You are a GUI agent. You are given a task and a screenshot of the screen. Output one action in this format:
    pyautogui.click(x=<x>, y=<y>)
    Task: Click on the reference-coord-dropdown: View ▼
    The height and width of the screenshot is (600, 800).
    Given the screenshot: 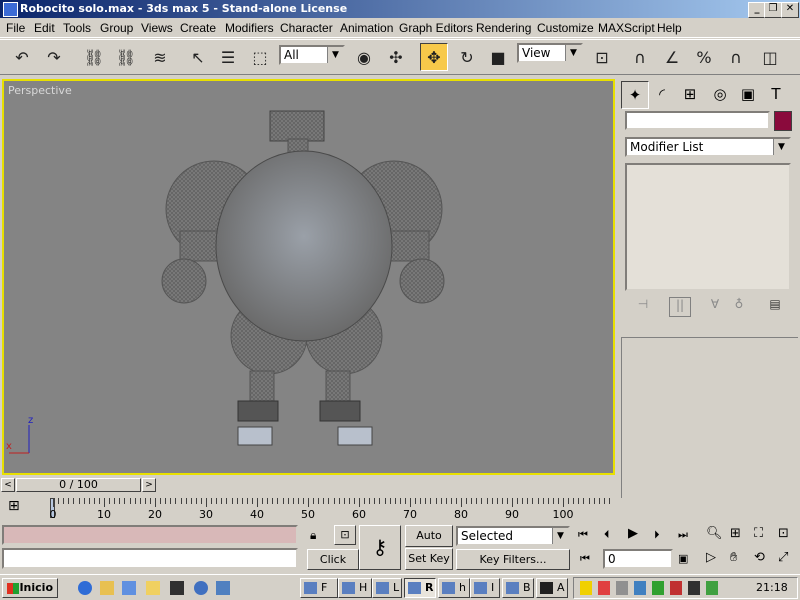 What is the action you would take?
    pyautogui.click(x=550, y=53)
    